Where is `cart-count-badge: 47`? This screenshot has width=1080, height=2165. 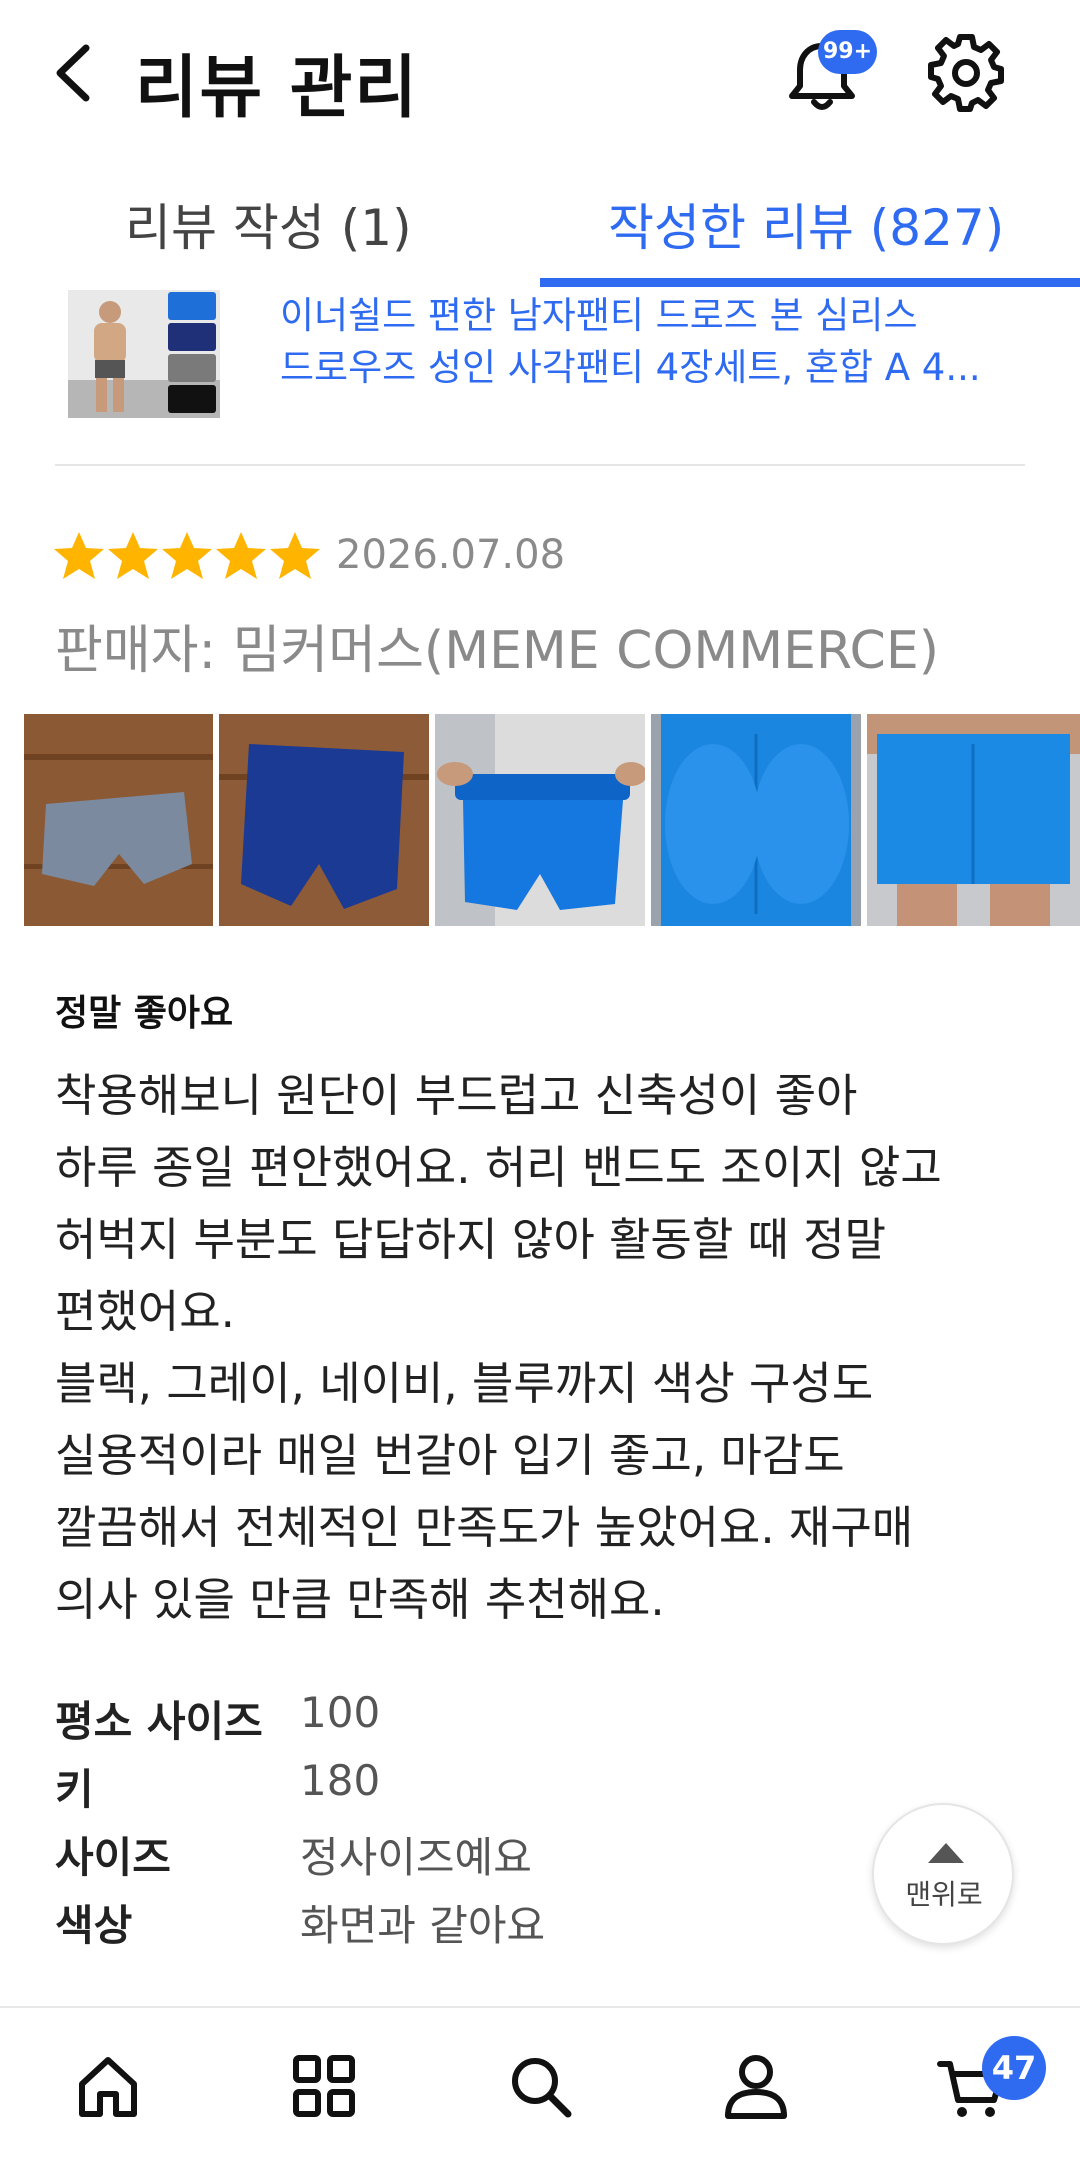 cart-count-badge: 47 is located at coordinates (1014, 2068).